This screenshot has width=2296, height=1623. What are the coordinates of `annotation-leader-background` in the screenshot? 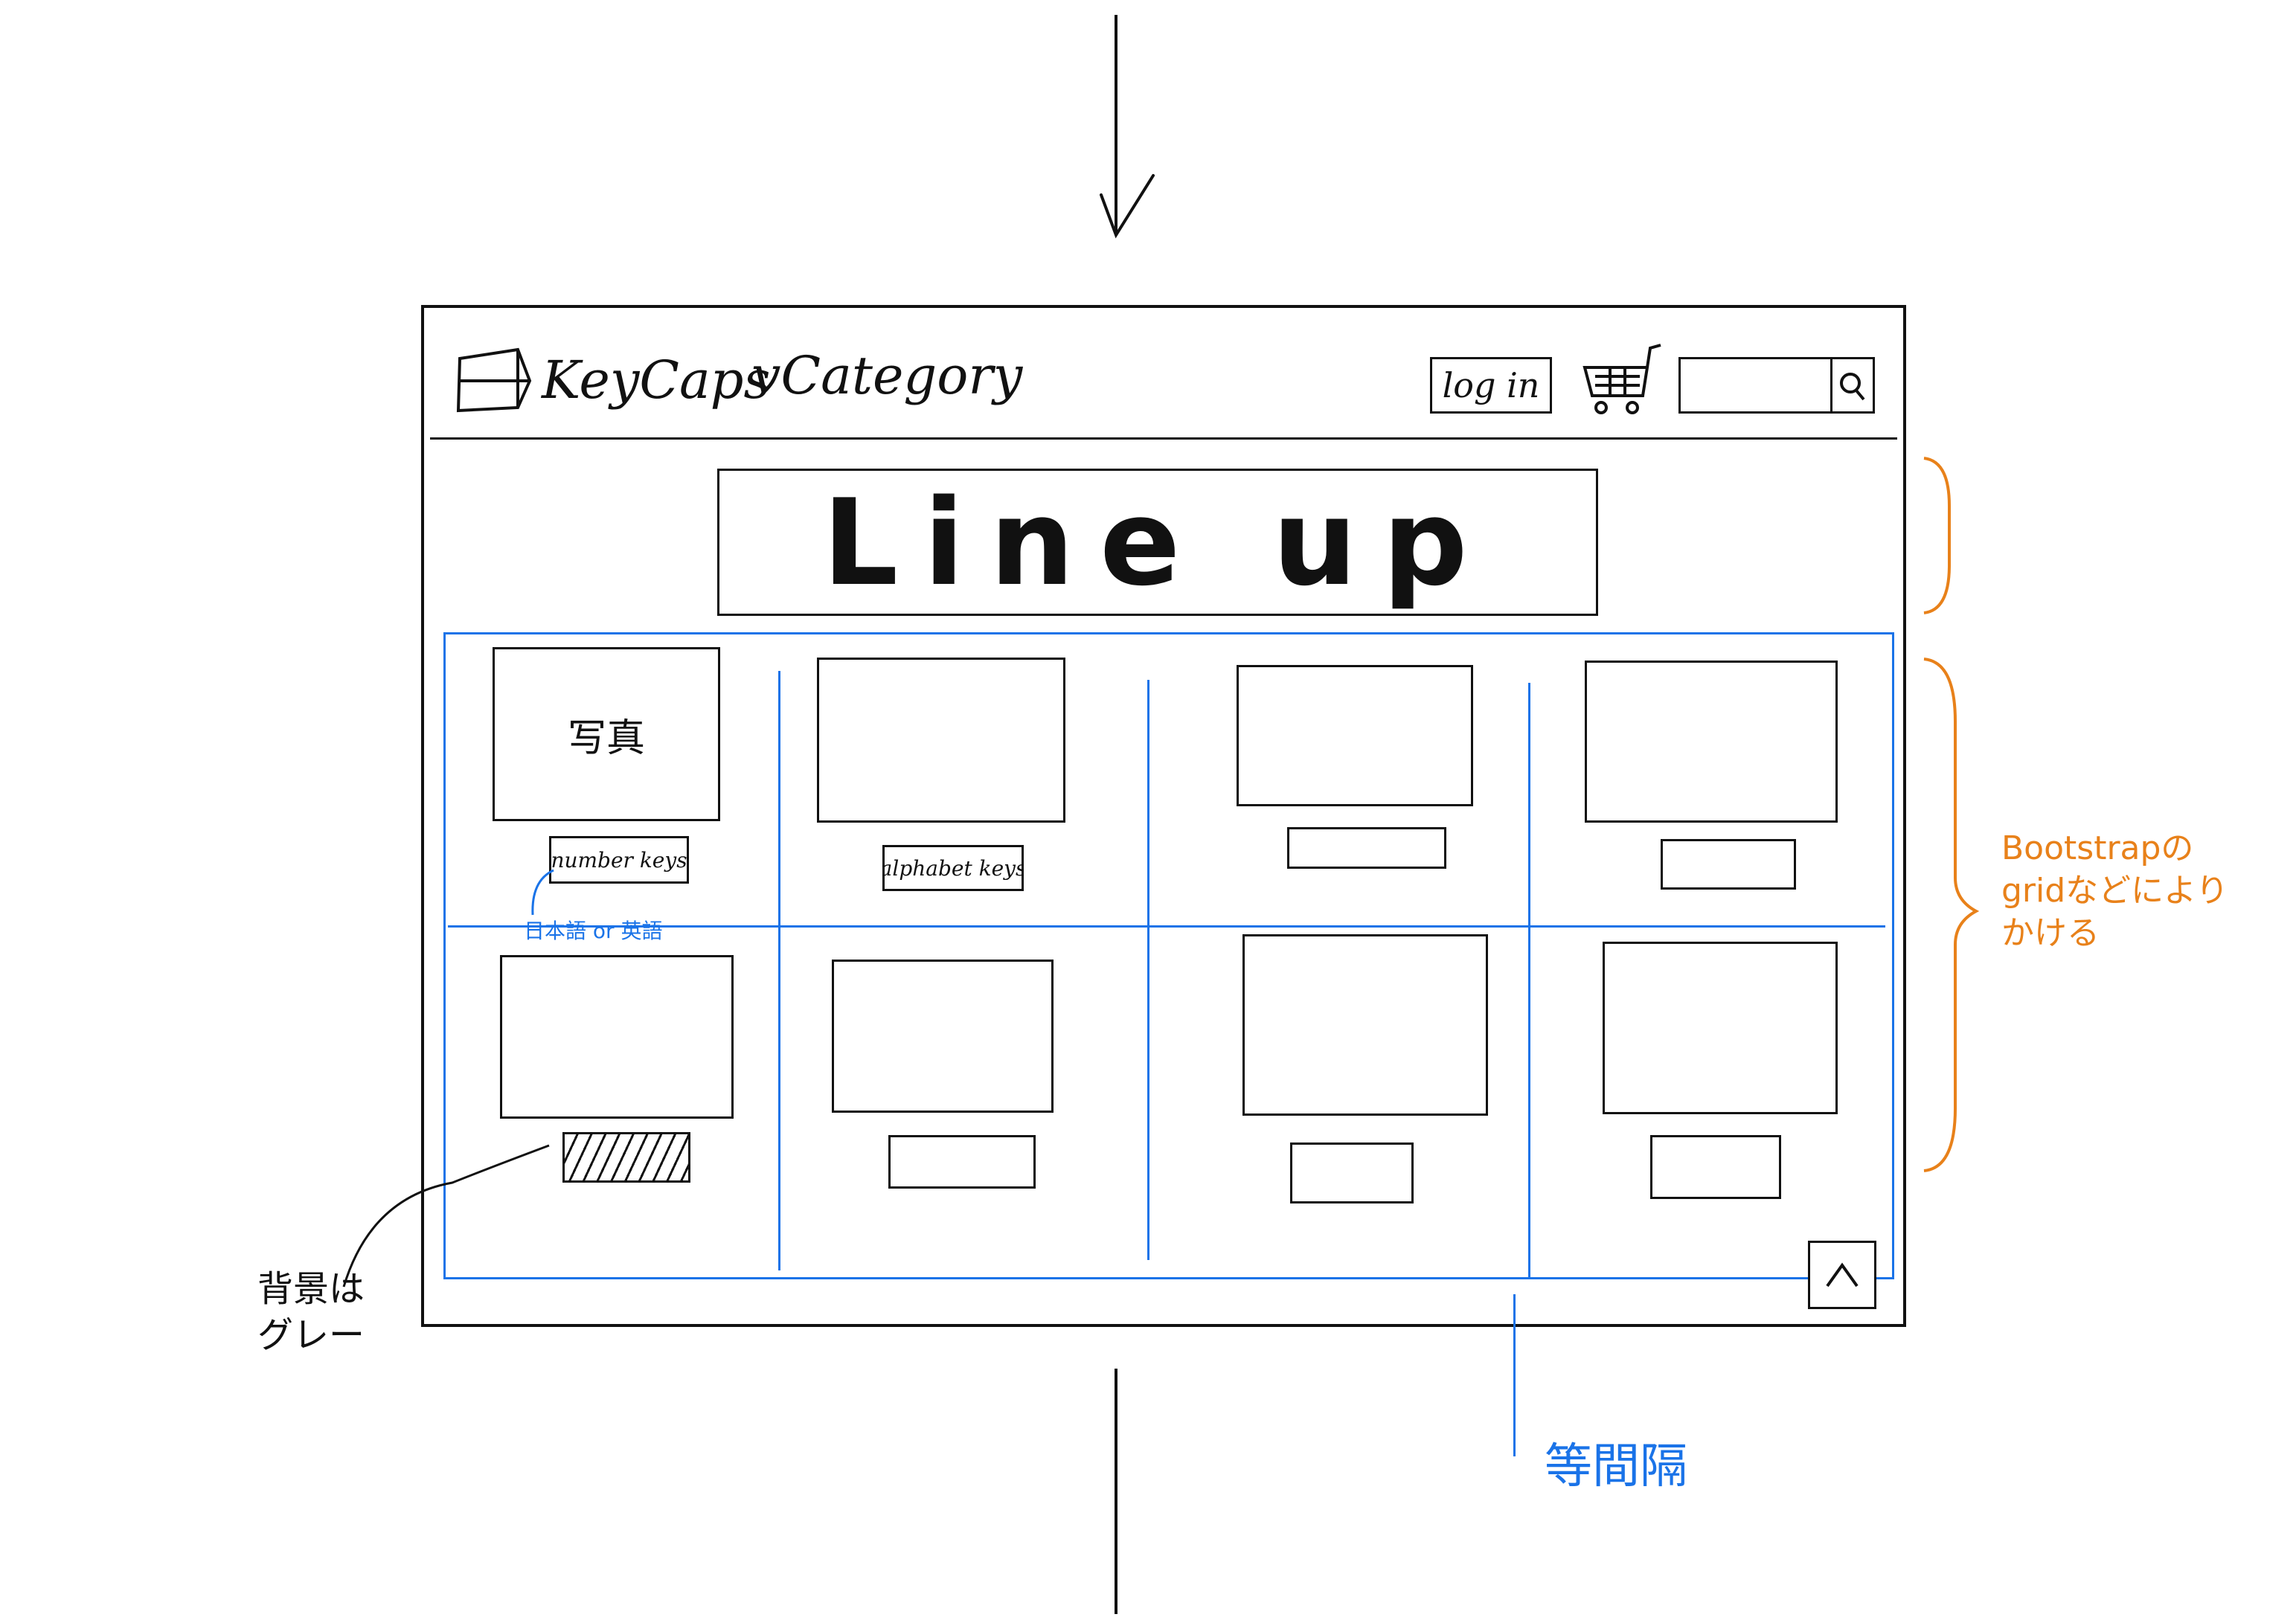 It's located at (446, 1216).